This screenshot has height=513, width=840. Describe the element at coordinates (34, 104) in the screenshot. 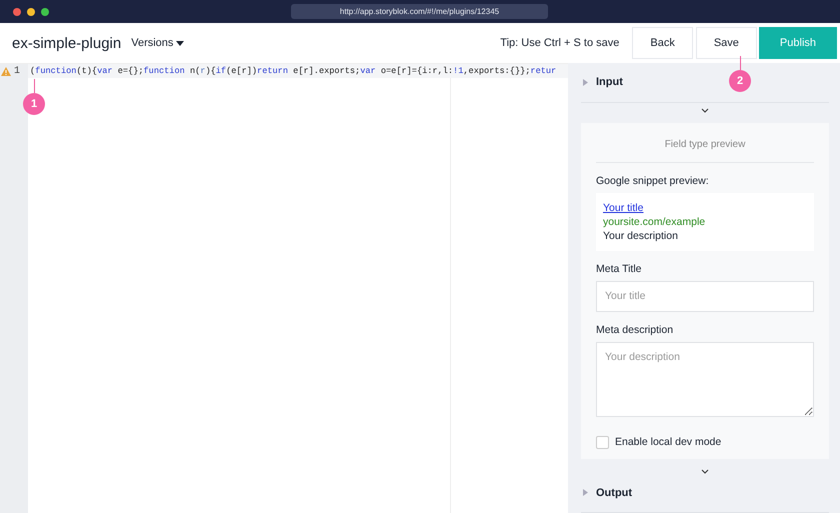

I see `callout-marker: 1` at that location.